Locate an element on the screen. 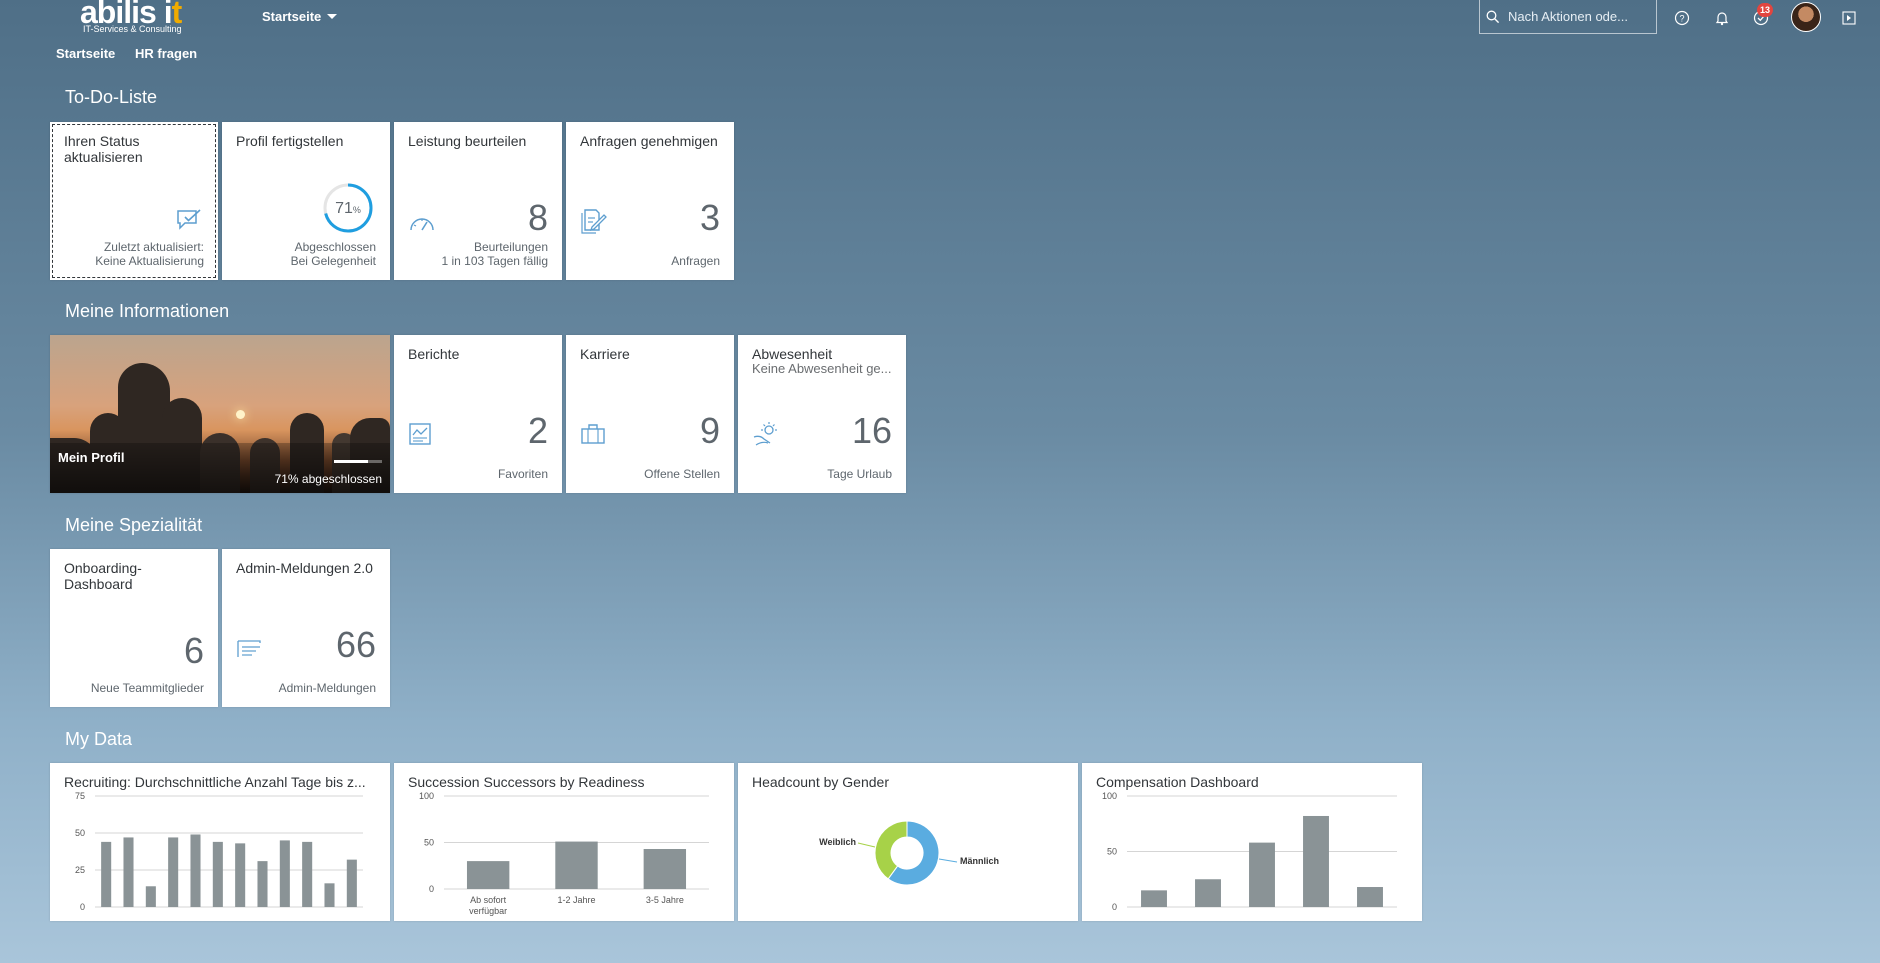 The height and width of the screenshot is (963, 1880). recruiting-bar-chart: 75 50 25 0 is located at coordinates (219, 851).